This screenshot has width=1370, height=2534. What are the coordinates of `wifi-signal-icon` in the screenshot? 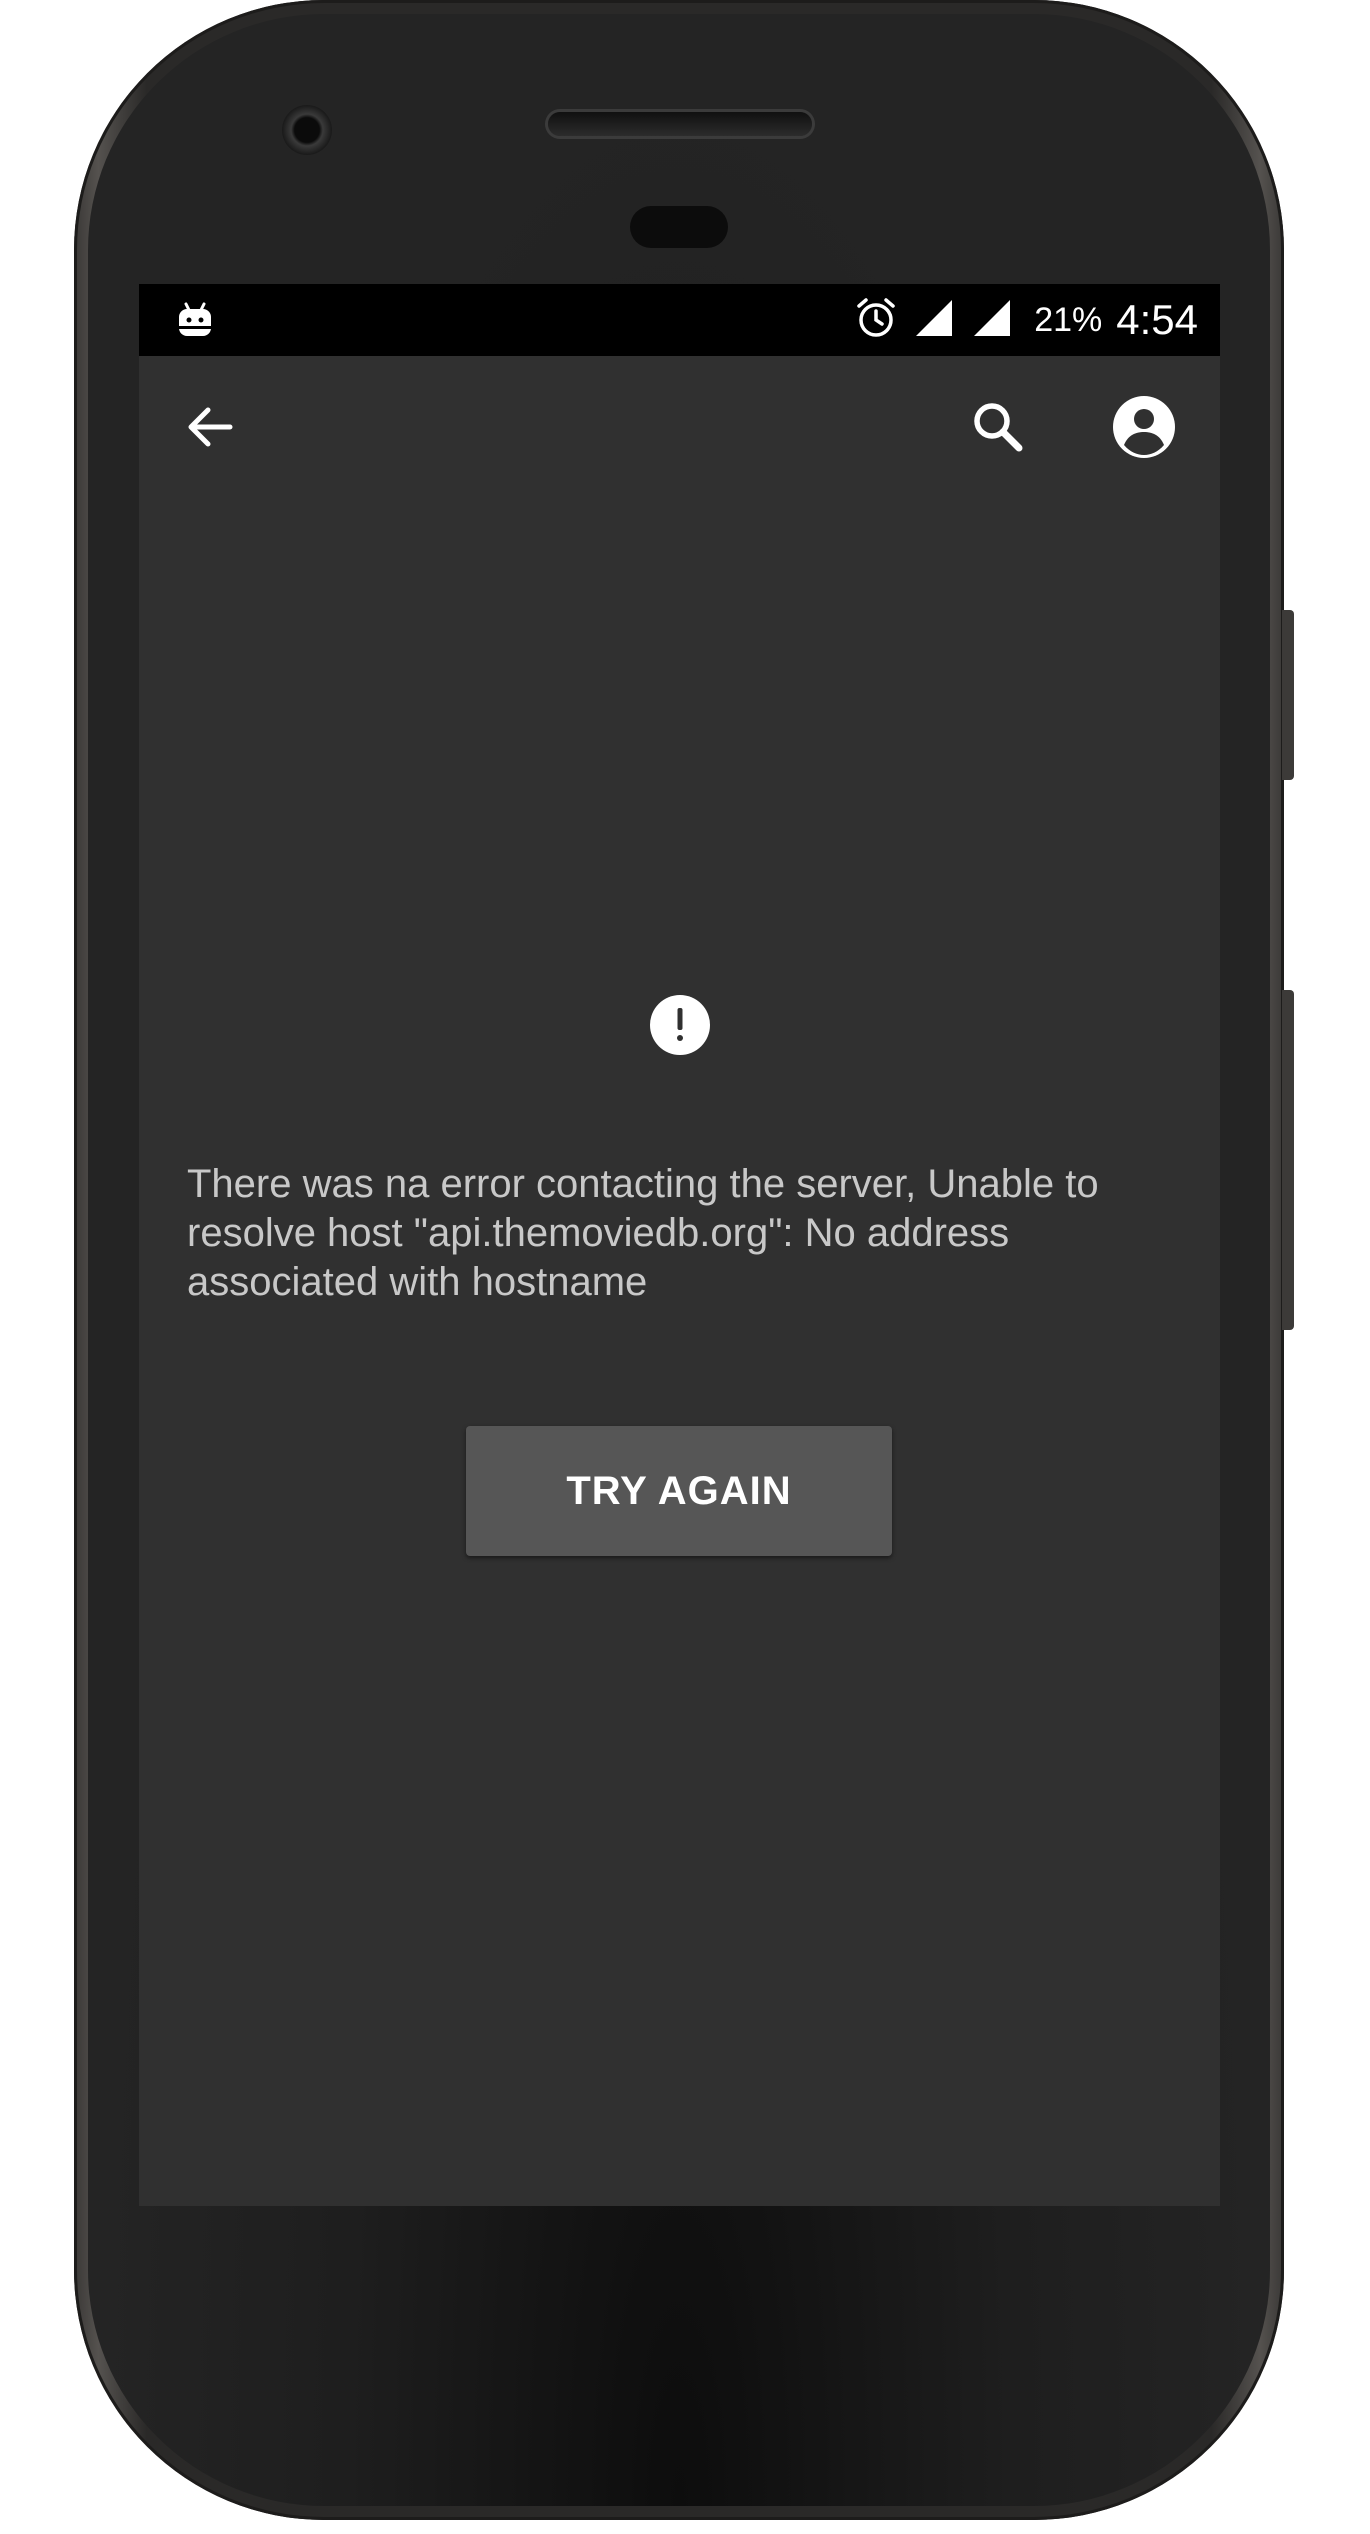 It's located at (934, 320).